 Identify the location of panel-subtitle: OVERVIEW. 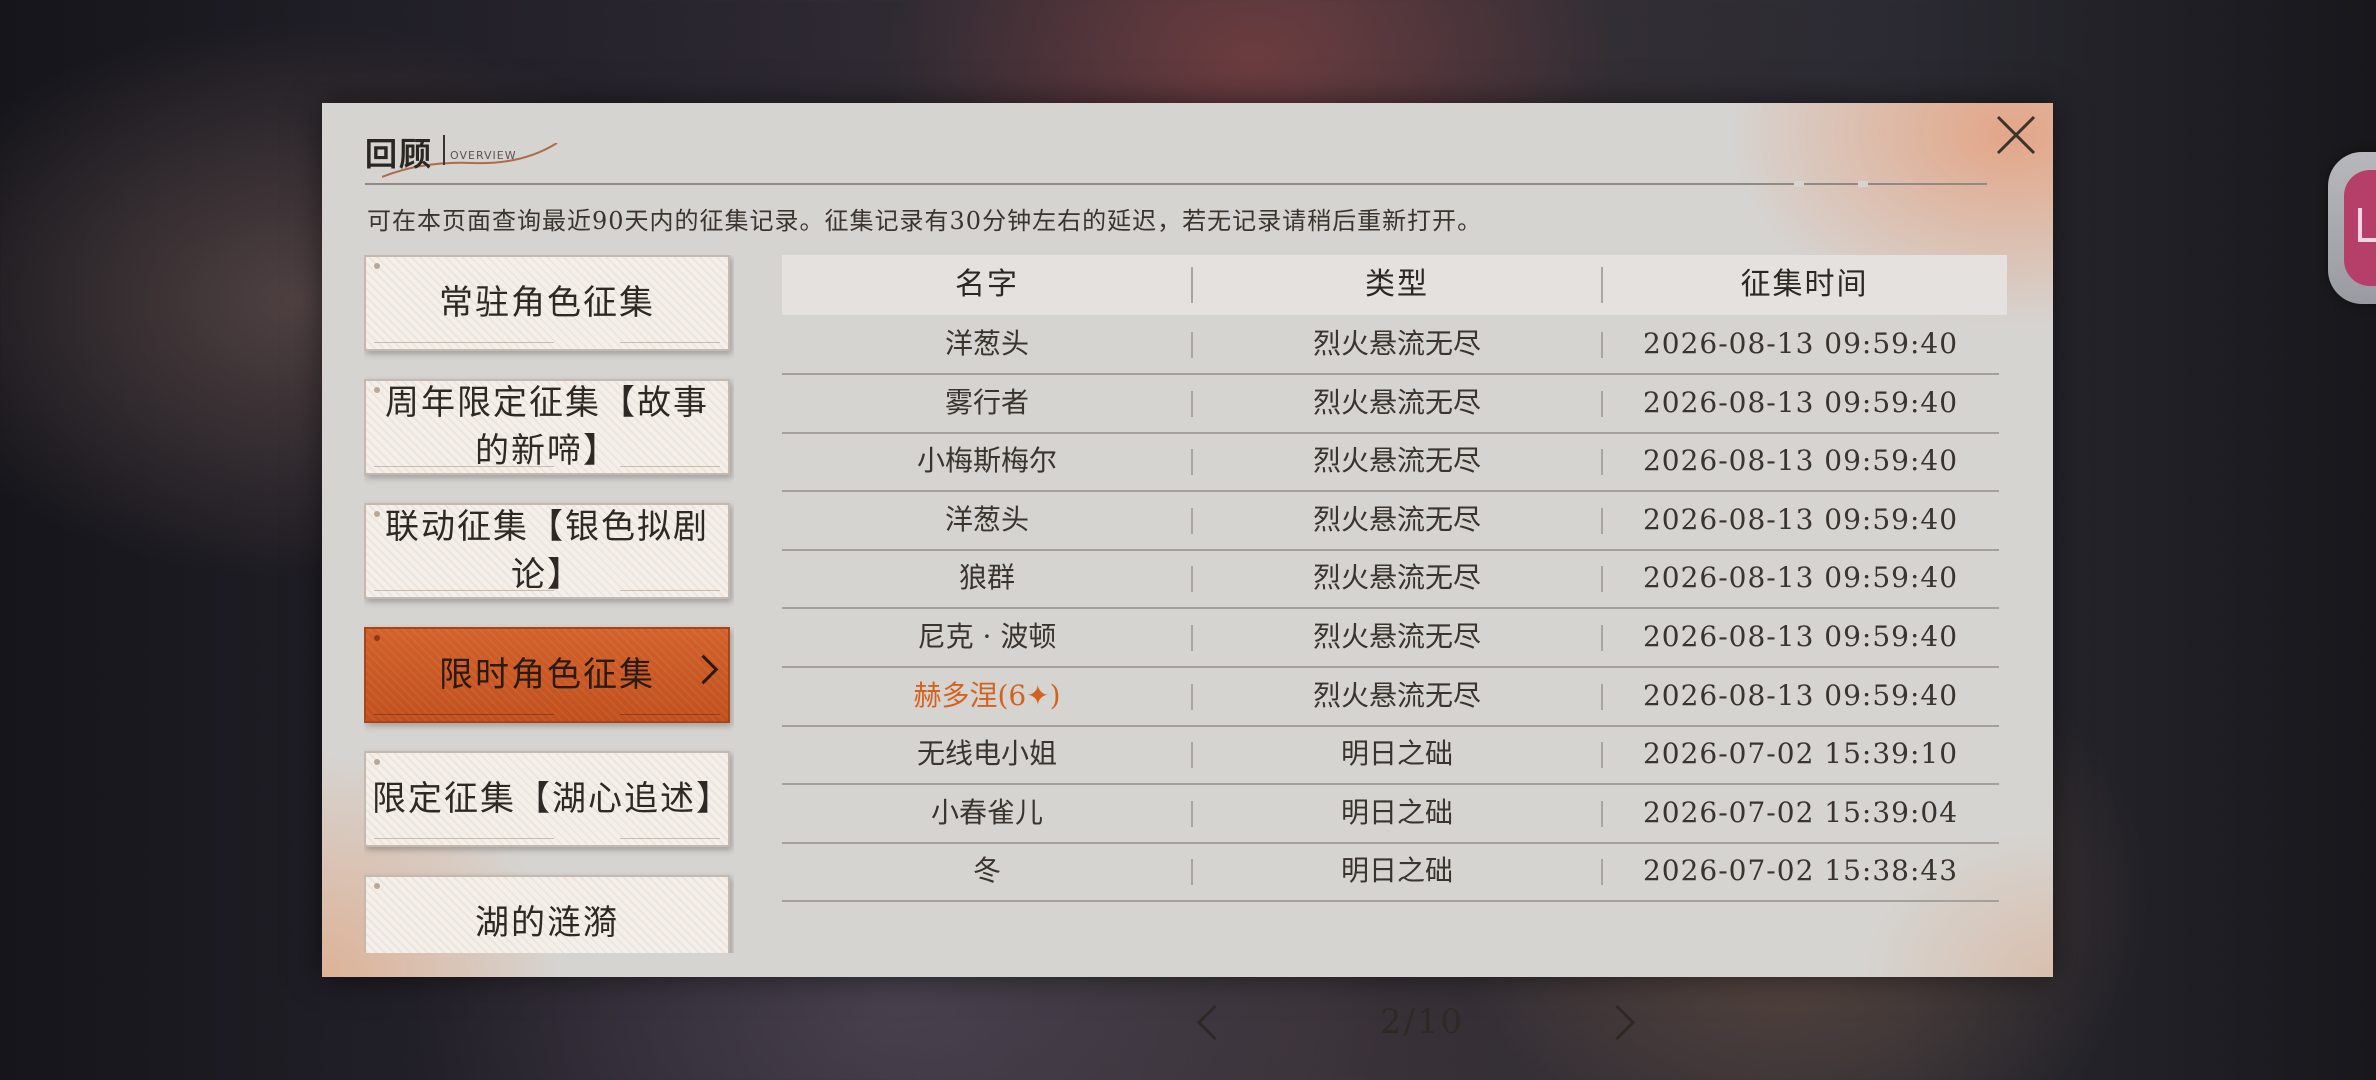
(483, 155).